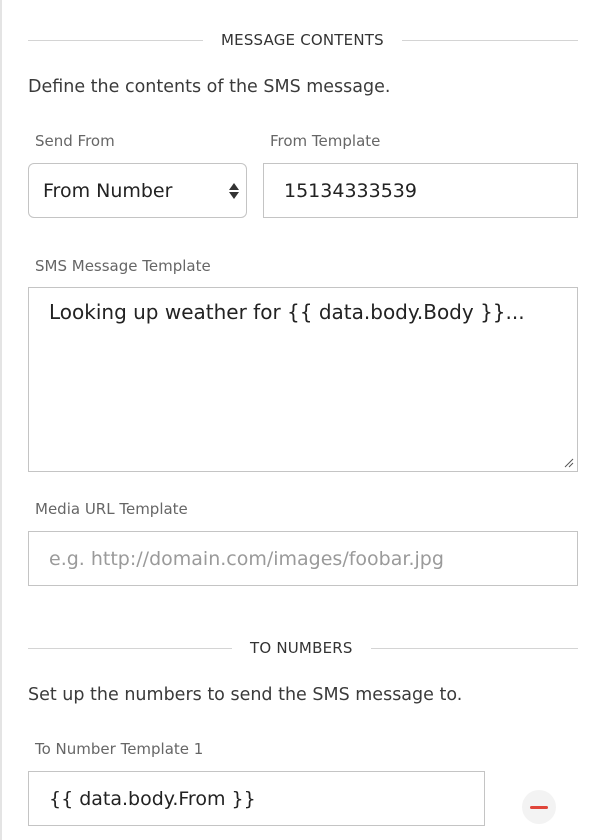 Image resolution: width=600 pixels, height=840 pixels. I want to click on send-from-selected-value: From Number, so click(108, 190).